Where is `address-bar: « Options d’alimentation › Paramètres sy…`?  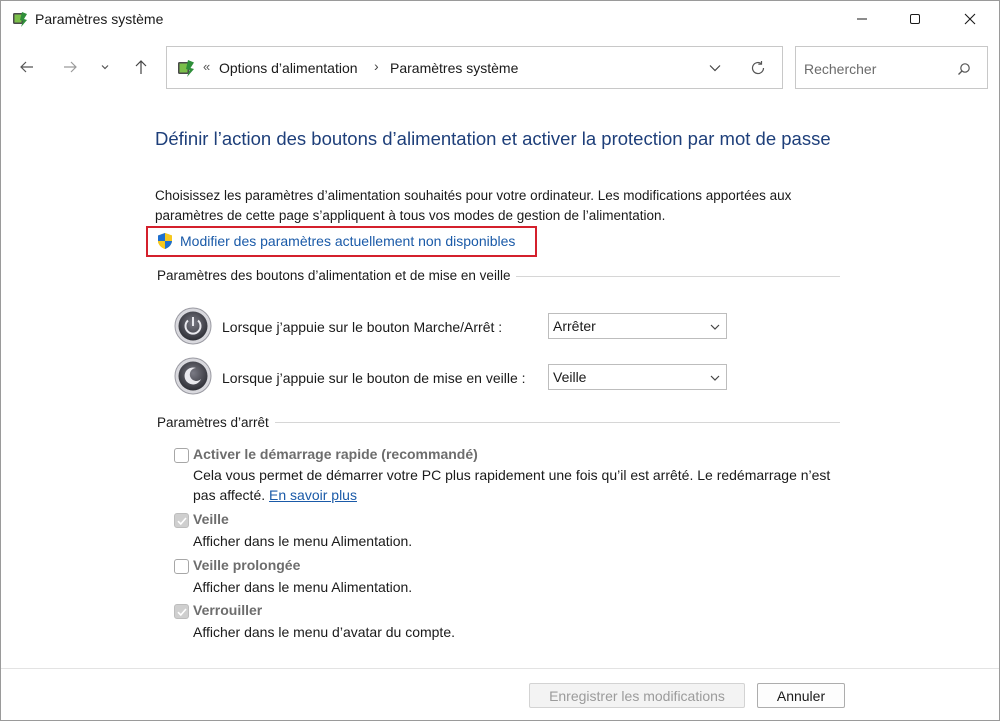 address-bar: « Options d’alimentation › Paramètres sy… is located at coordinates (474, 67).